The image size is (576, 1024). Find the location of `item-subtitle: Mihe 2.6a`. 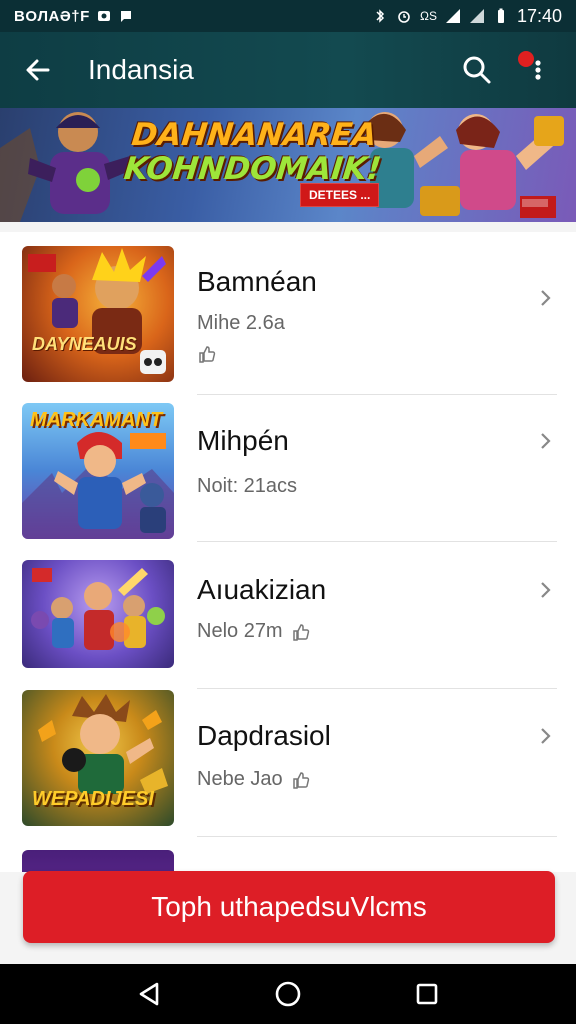

item-subtitle: Mihe 2.6a is located at coordinates (241, 323).